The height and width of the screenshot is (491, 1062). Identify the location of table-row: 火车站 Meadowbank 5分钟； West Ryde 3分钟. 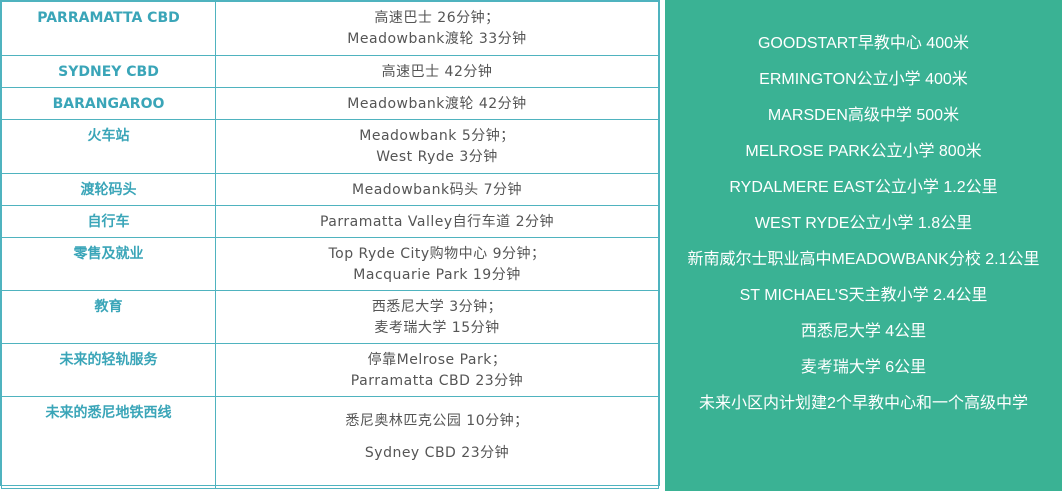
(330, 146).